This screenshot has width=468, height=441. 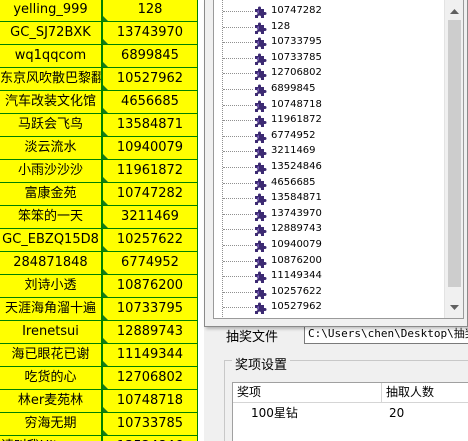 I want to click on tree-item: 10747282, so click(x=333, y=11).